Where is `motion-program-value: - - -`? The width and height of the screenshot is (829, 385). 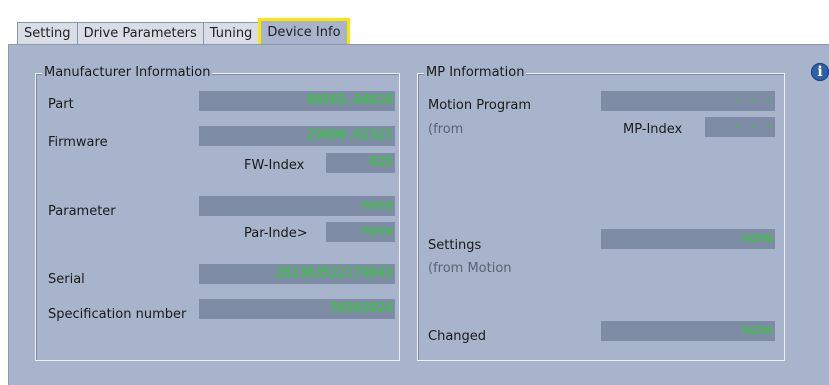 motion-program-value: - - - is located at coordinates (688, 101).